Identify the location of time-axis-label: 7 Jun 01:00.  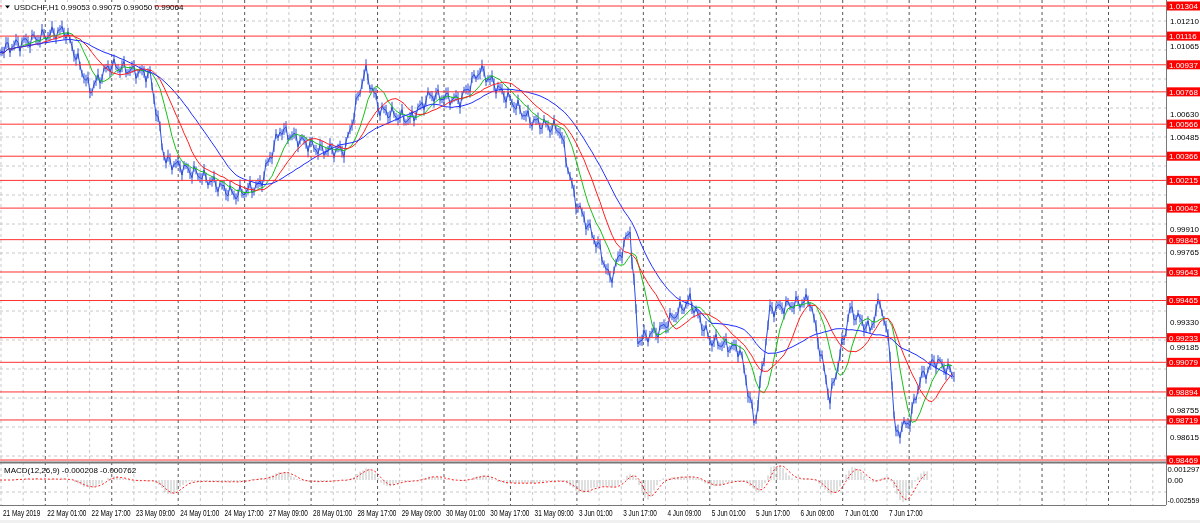
(861, 513).